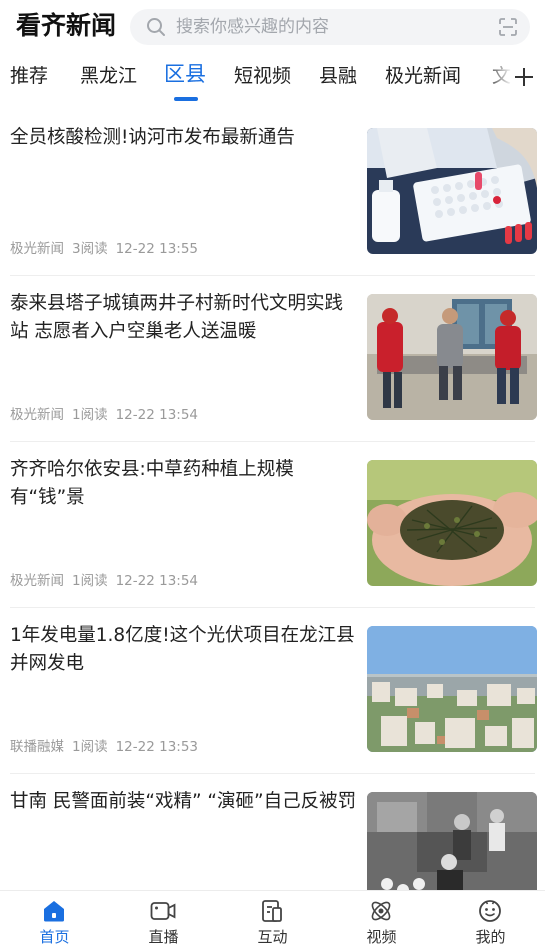  What do you see at coordinates (423, 76) in the screenshot?
I see `tab-aurora-news: 极光新闻` at bounding box center [423, 76].